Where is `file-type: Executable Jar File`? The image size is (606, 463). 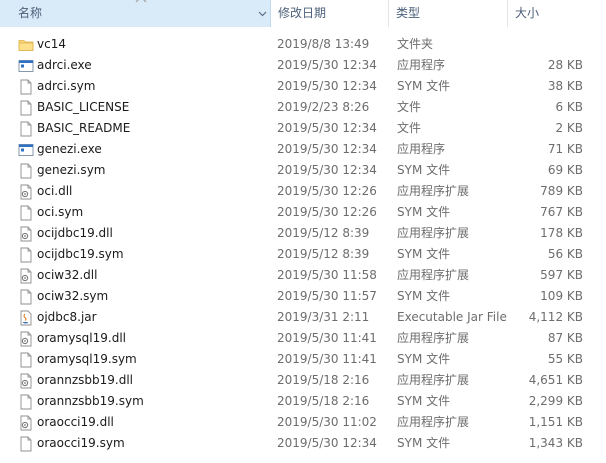 file-type: Executable Jar File is located at coordinates (452, 317).